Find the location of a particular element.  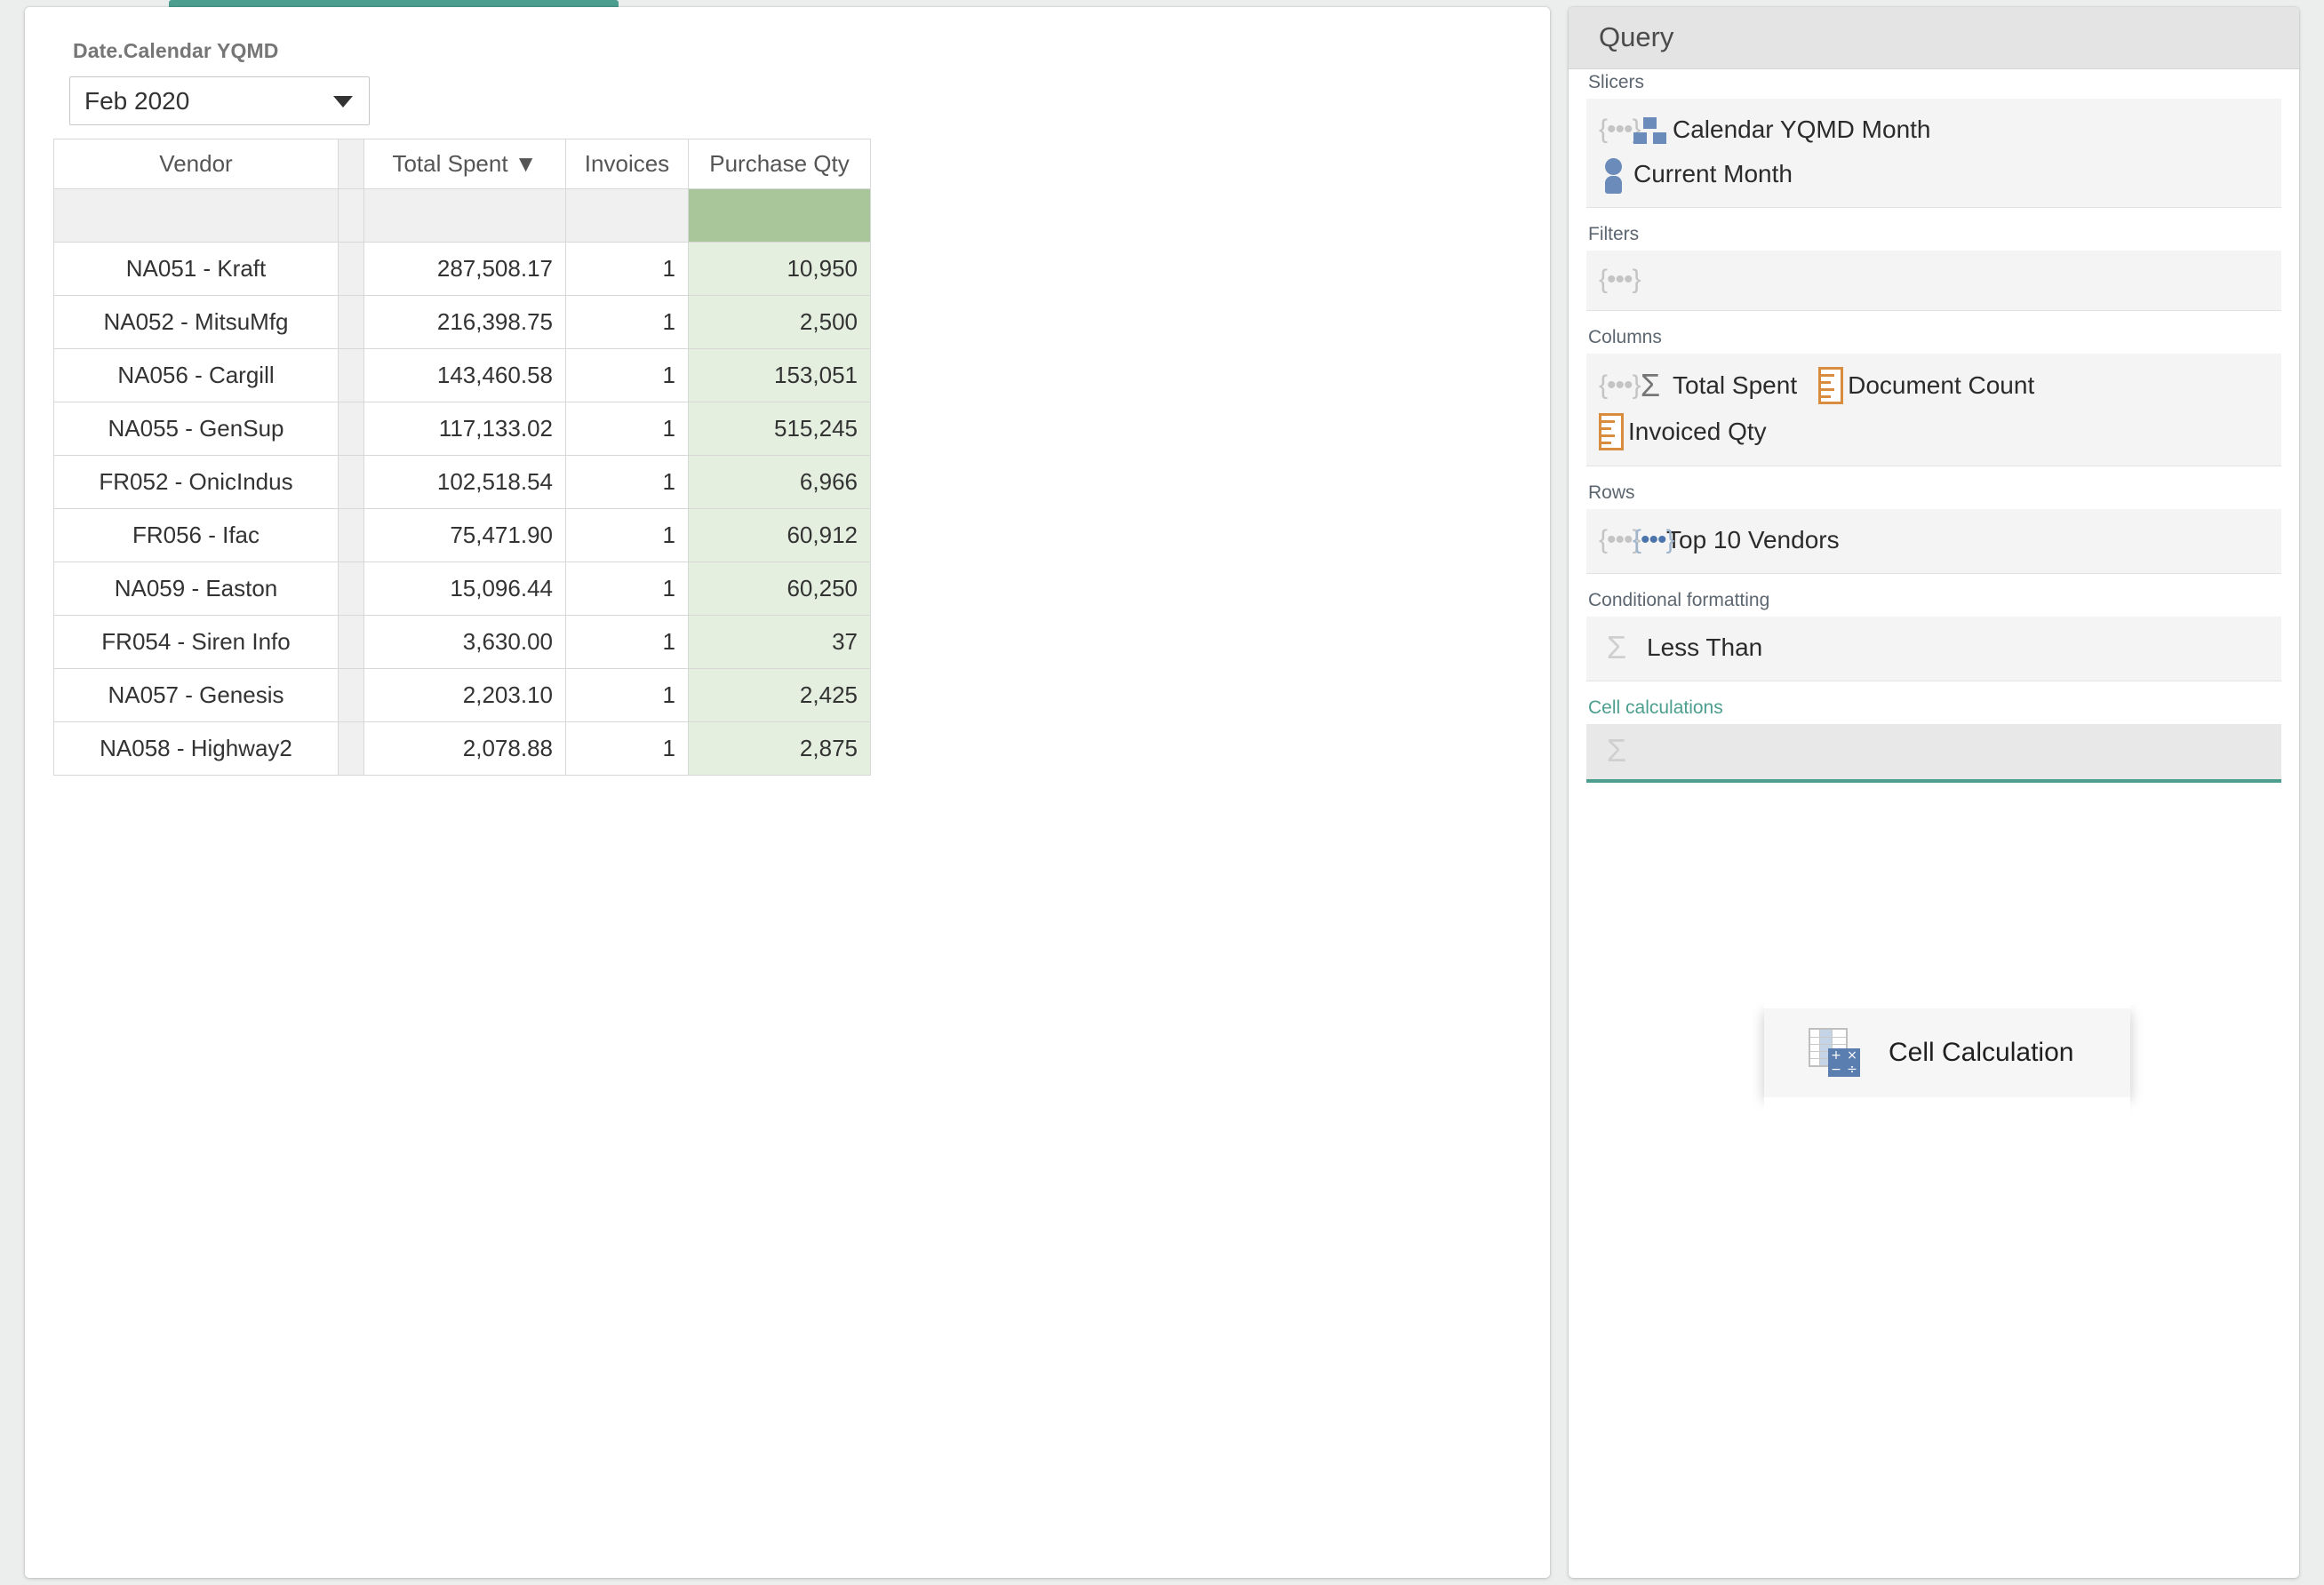

table-row: NA056 - Cargill 143,460.58 1 153,051 is located at coordinates (462, 375).